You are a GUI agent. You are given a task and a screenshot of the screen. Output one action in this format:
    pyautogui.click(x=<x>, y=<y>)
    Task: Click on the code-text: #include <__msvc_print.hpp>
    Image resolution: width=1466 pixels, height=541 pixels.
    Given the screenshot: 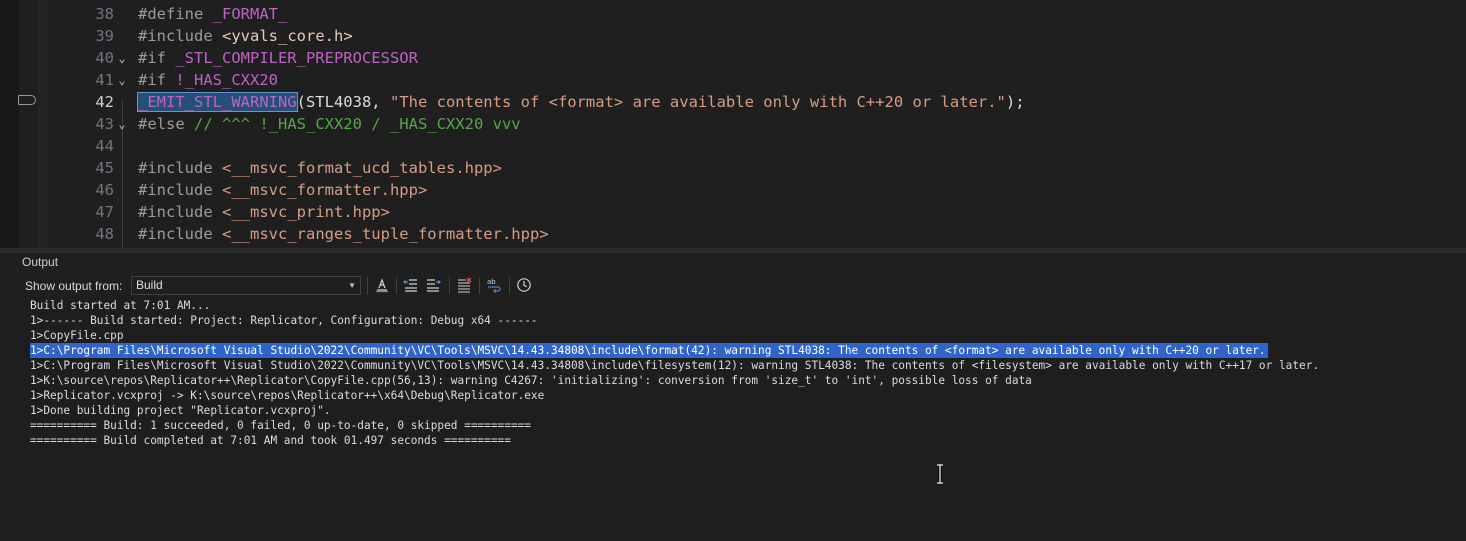 What is the action you would take?
    pyautogui.click(x=264, y=212)
    